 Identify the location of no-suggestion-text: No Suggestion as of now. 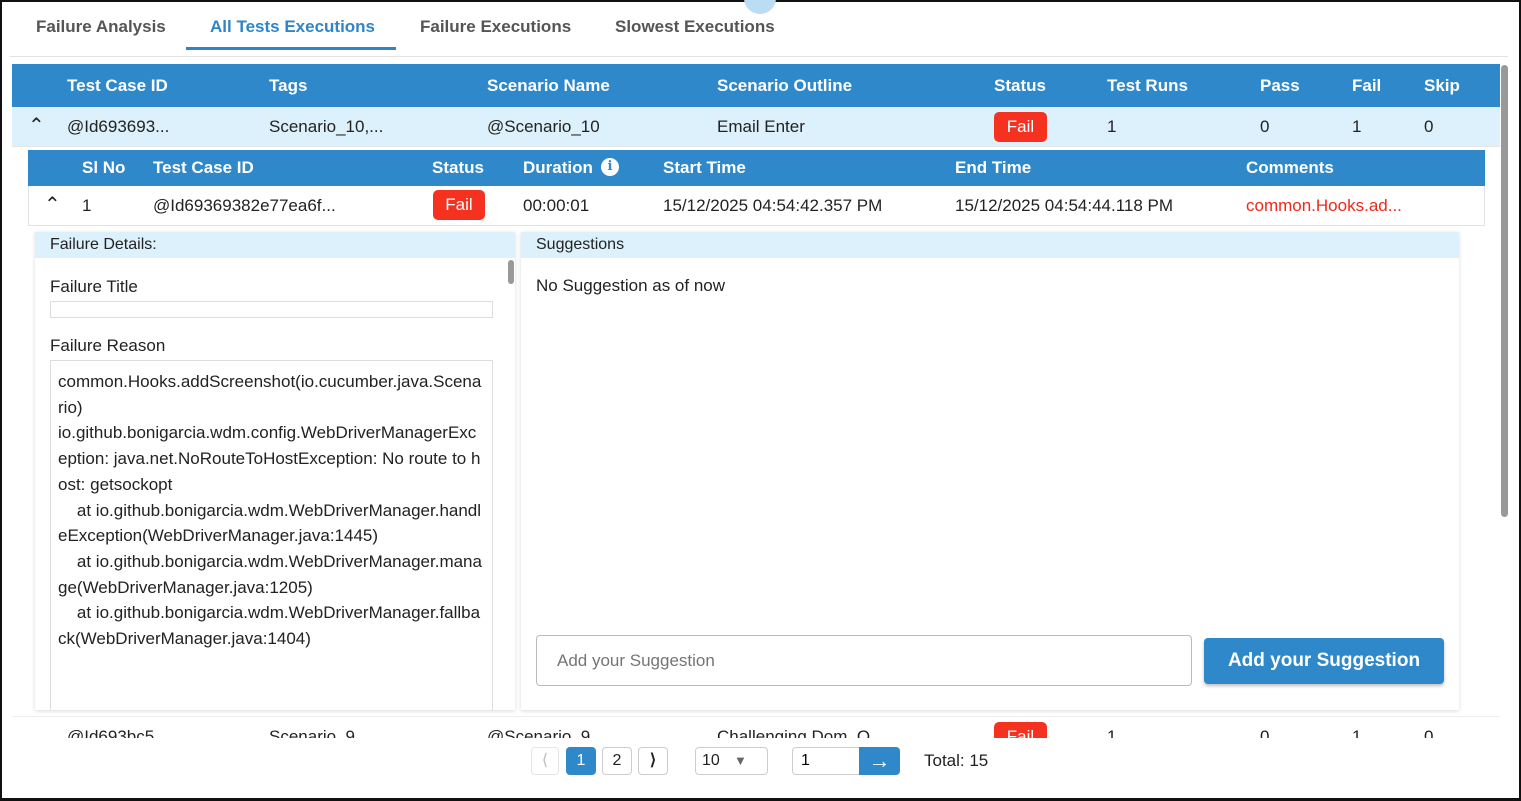
(631, 285).